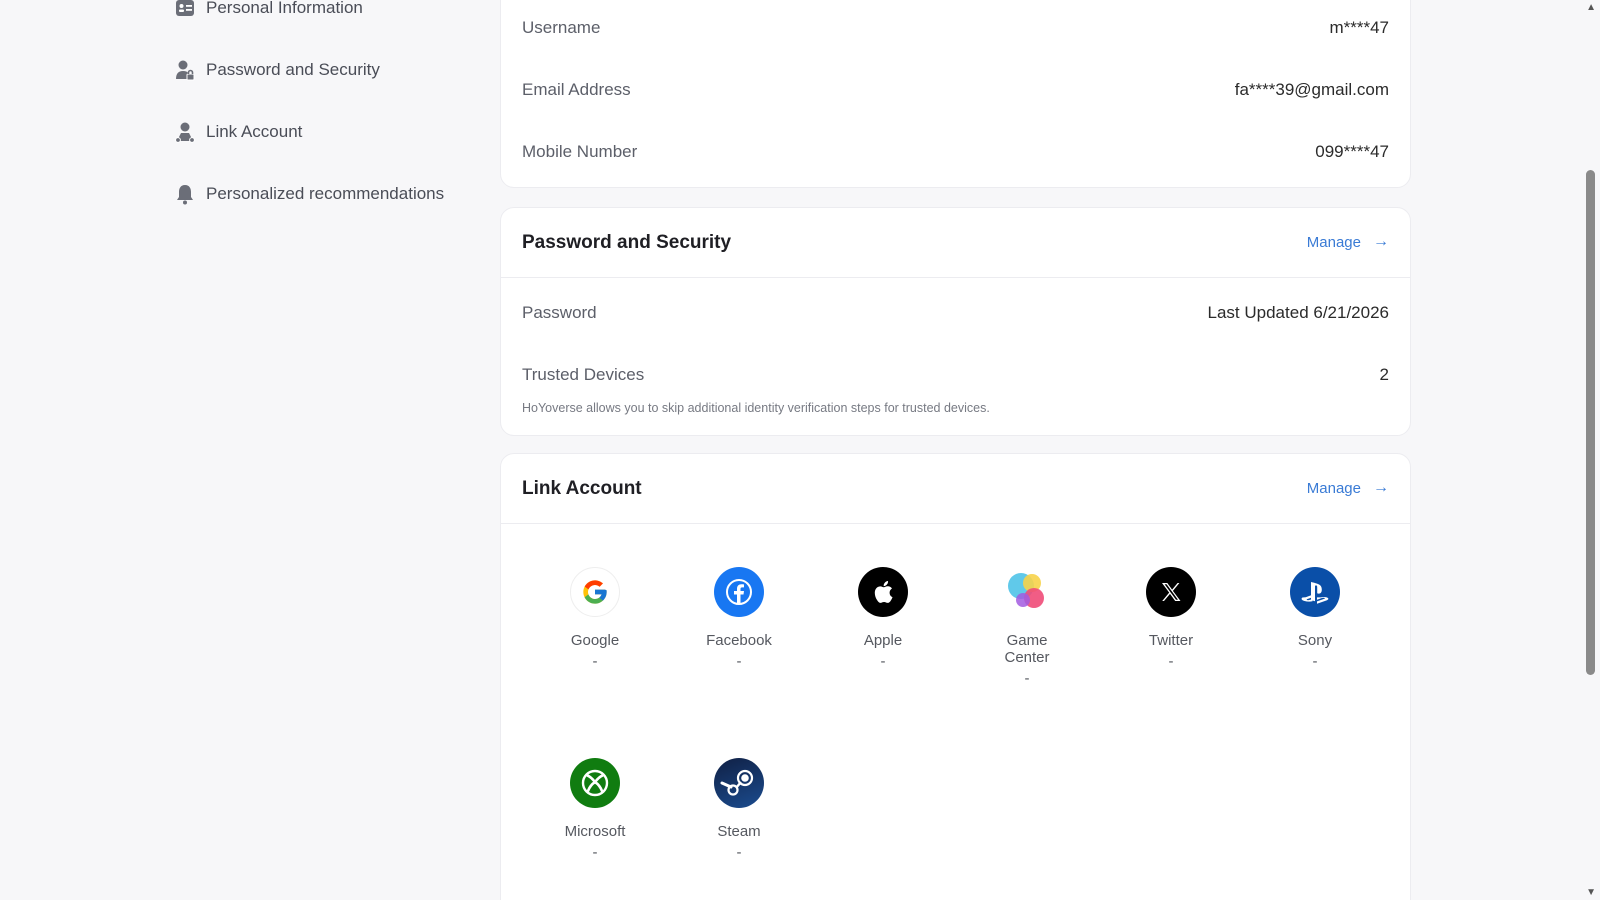  I want to click on google-icon, so click(595, 592).